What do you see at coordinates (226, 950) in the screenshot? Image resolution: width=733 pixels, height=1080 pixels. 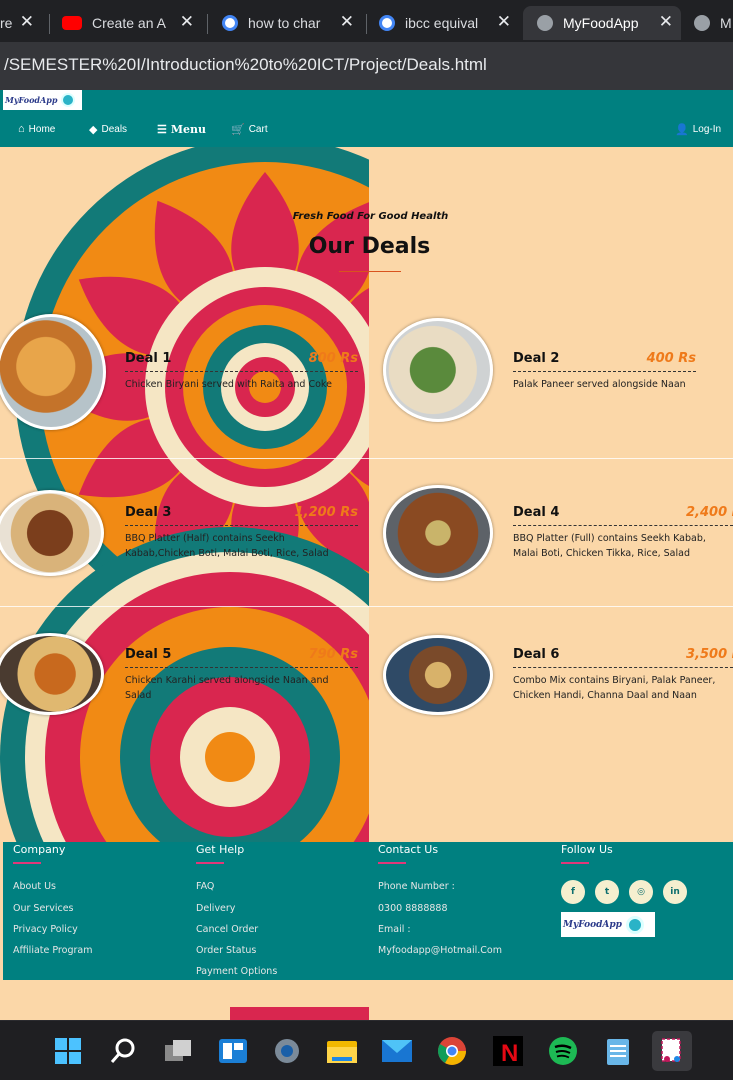 I see `footer-link: Order Status` at bounding box center [226, 950].